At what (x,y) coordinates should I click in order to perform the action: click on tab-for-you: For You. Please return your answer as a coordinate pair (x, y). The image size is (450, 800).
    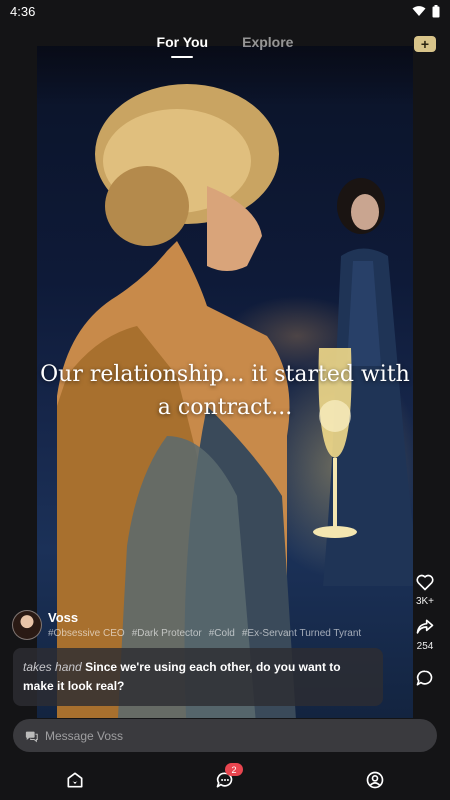
    Looking at the image, I should click on (183, 45).